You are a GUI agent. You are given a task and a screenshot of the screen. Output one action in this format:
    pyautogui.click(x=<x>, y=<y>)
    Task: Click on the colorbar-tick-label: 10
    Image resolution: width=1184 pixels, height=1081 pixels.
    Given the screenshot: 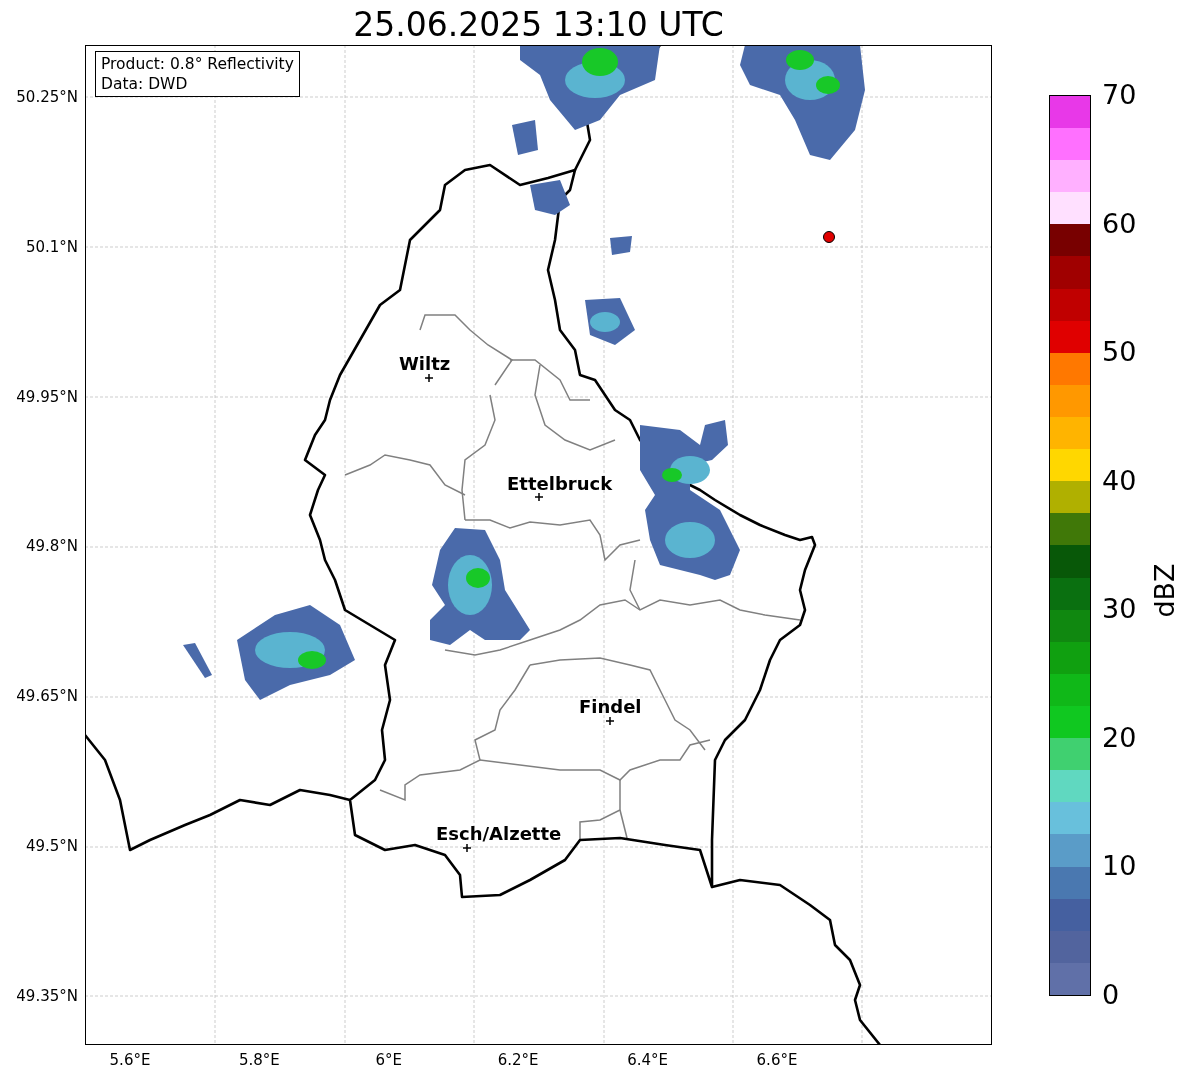 What is the action you would take?
    pyautogui.click(x=1119, y=866)
    